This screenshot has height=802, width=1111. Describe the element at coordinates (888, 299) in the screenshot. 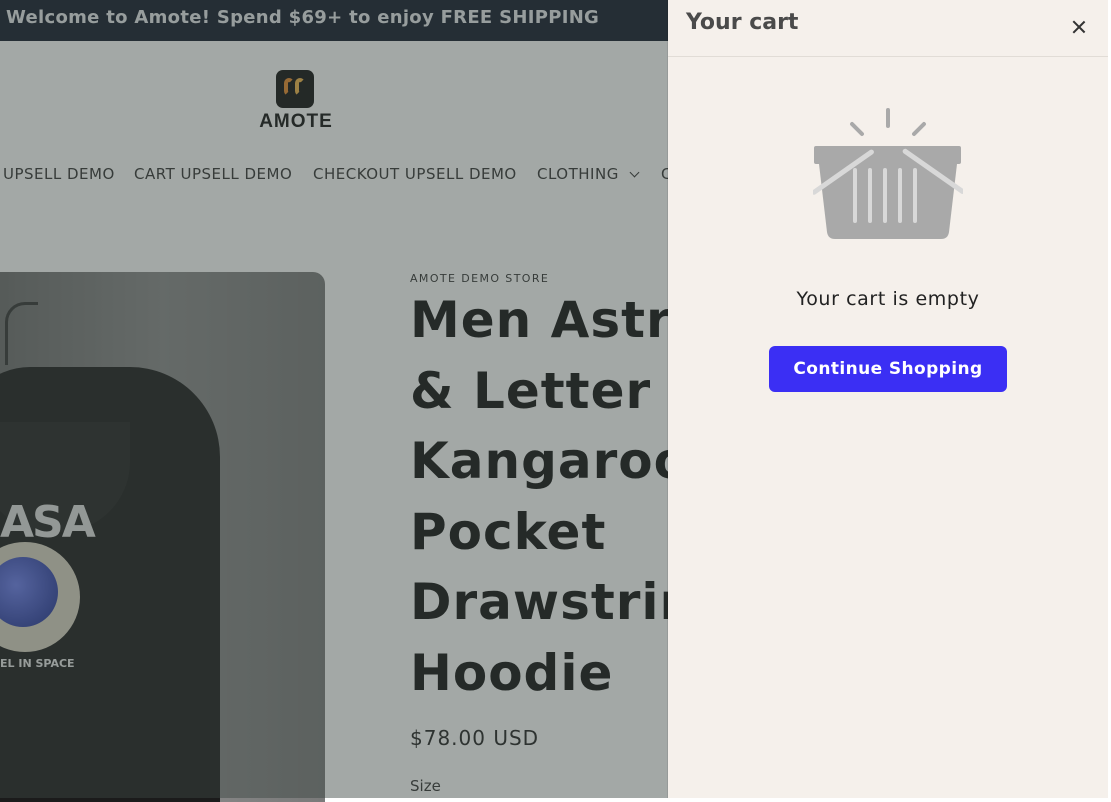

I see `cart-empty-message: Your cart is empty` at that location.